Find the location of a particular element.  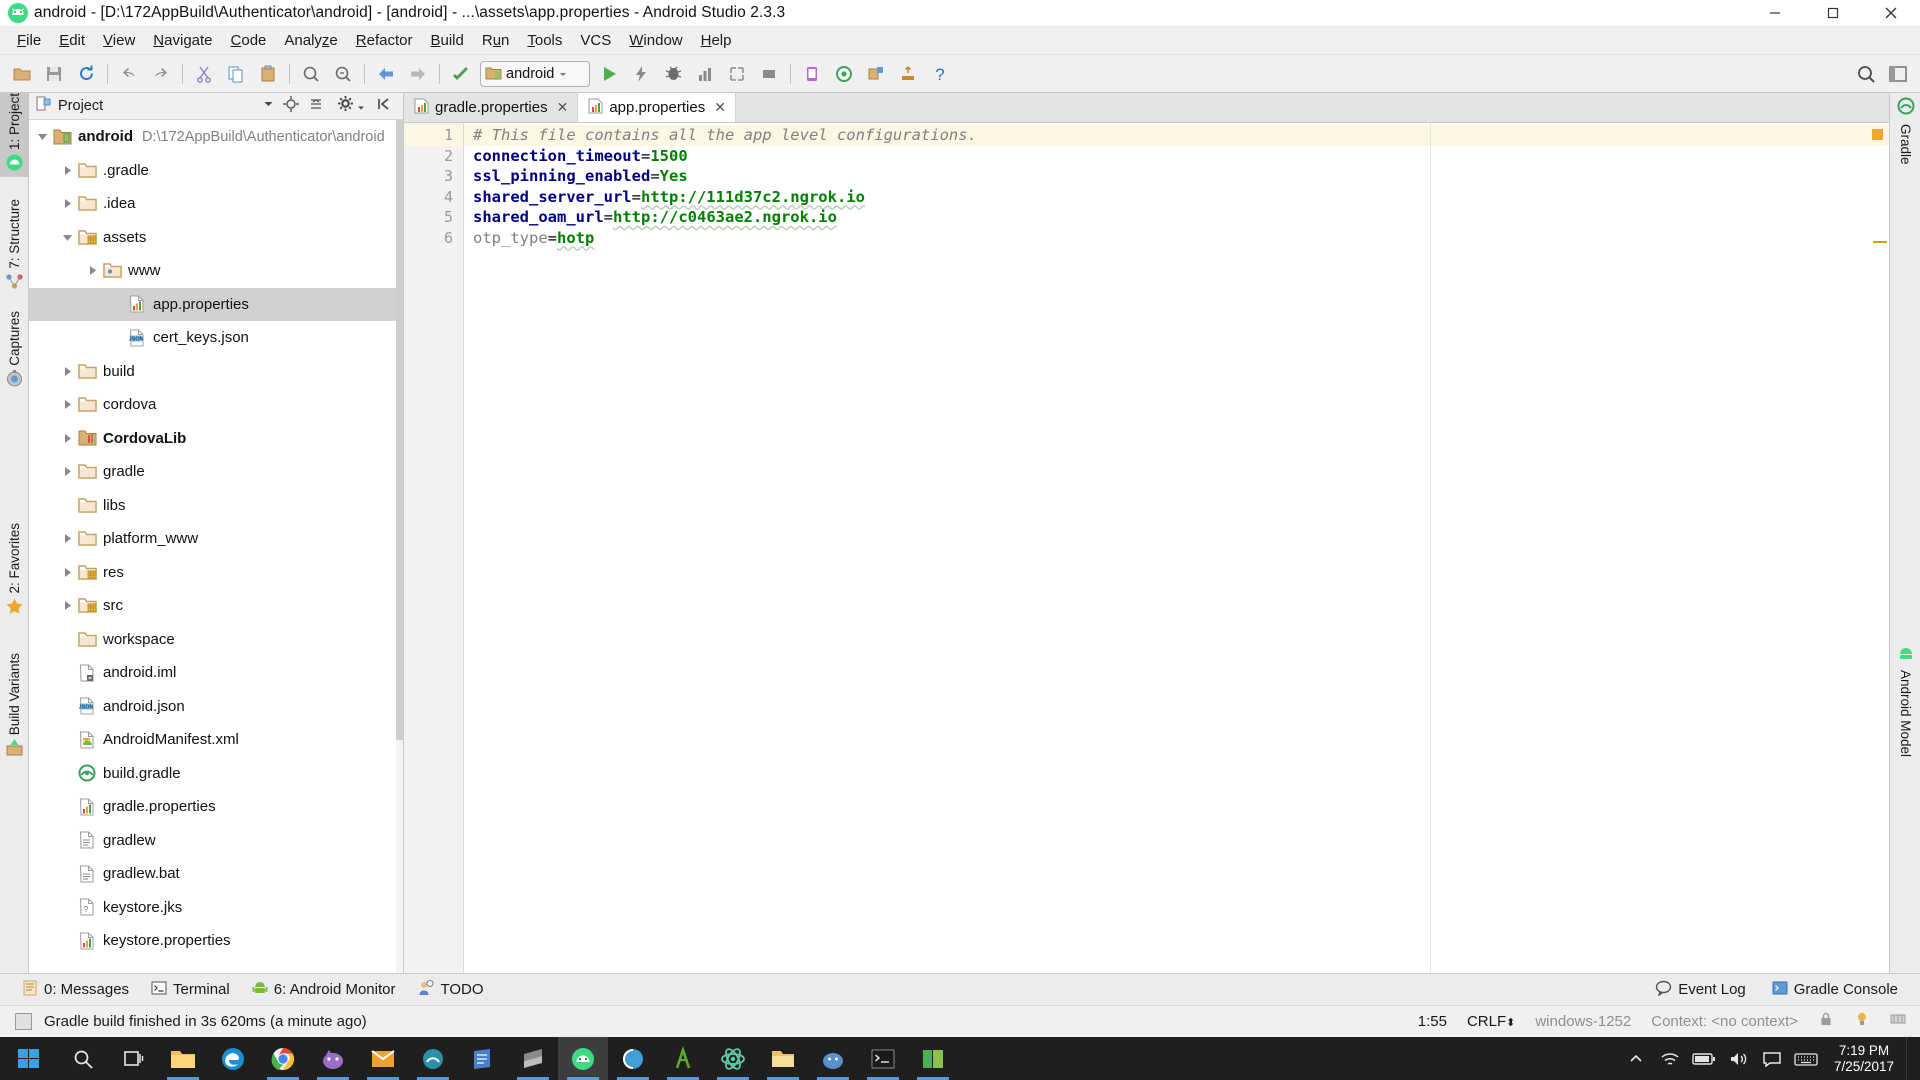

avd-manager-icon is located at coordinates (812, 74).